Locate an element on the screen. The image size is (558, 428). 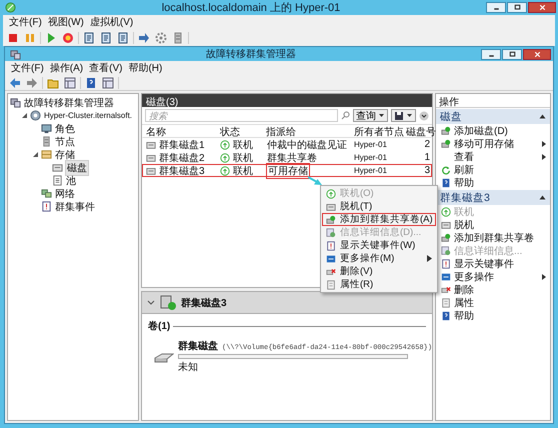
table-cell-text: 仲裁中的磁盘见证 is located at coordinates (307, 145).